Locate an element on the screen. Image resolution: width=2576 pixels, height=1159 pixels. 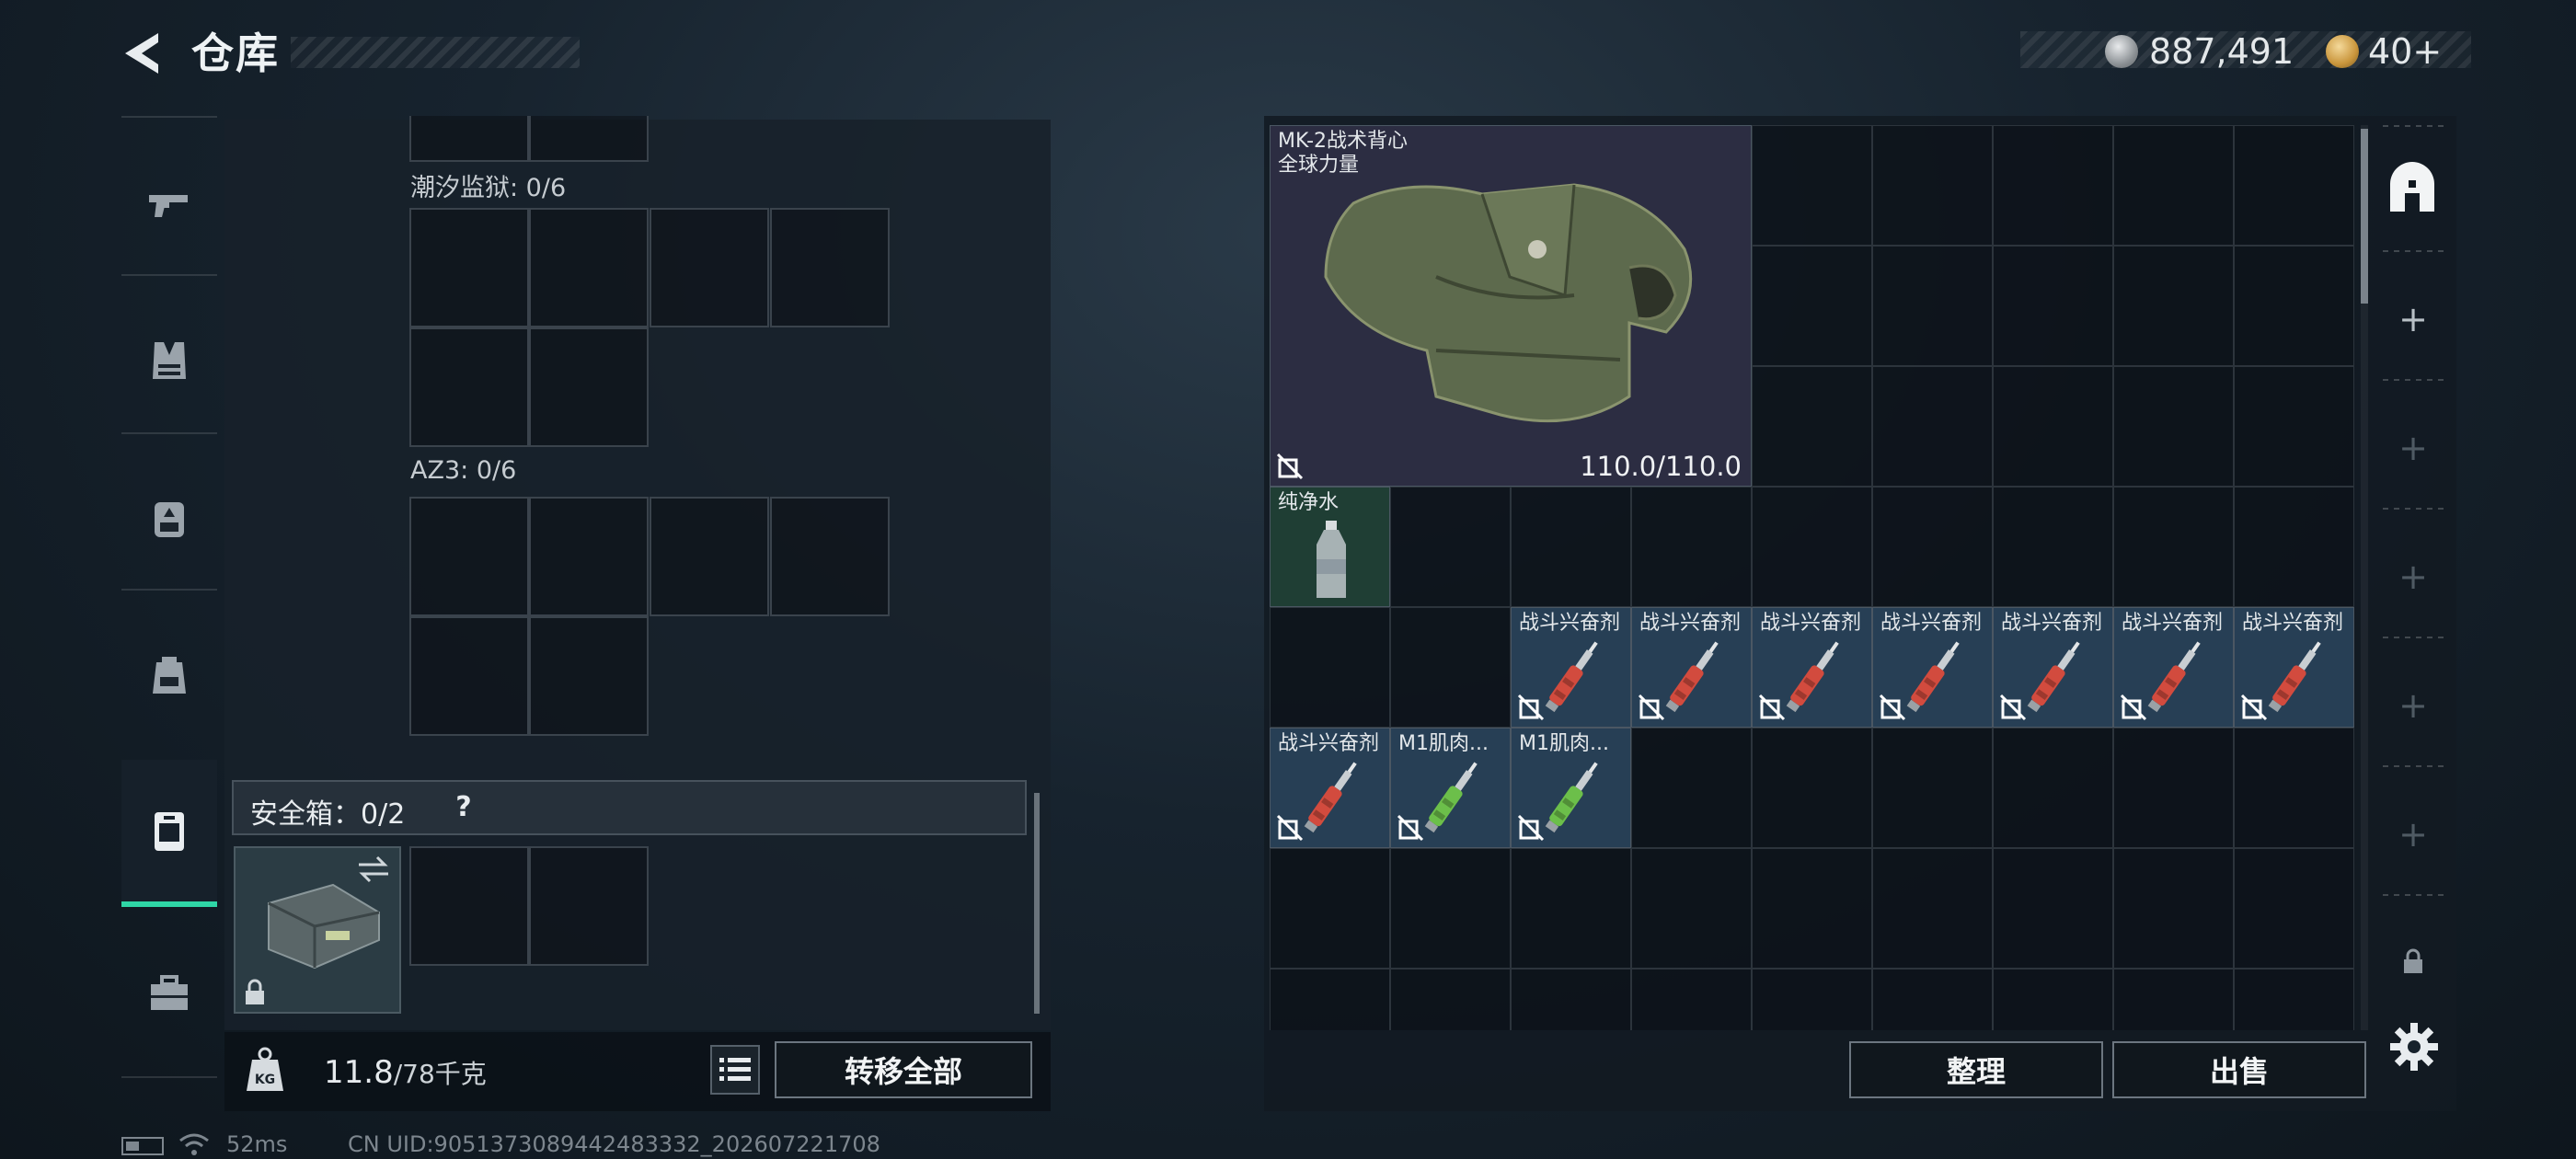
item-water: 纯净水 is located at coordinates (1330, 547).